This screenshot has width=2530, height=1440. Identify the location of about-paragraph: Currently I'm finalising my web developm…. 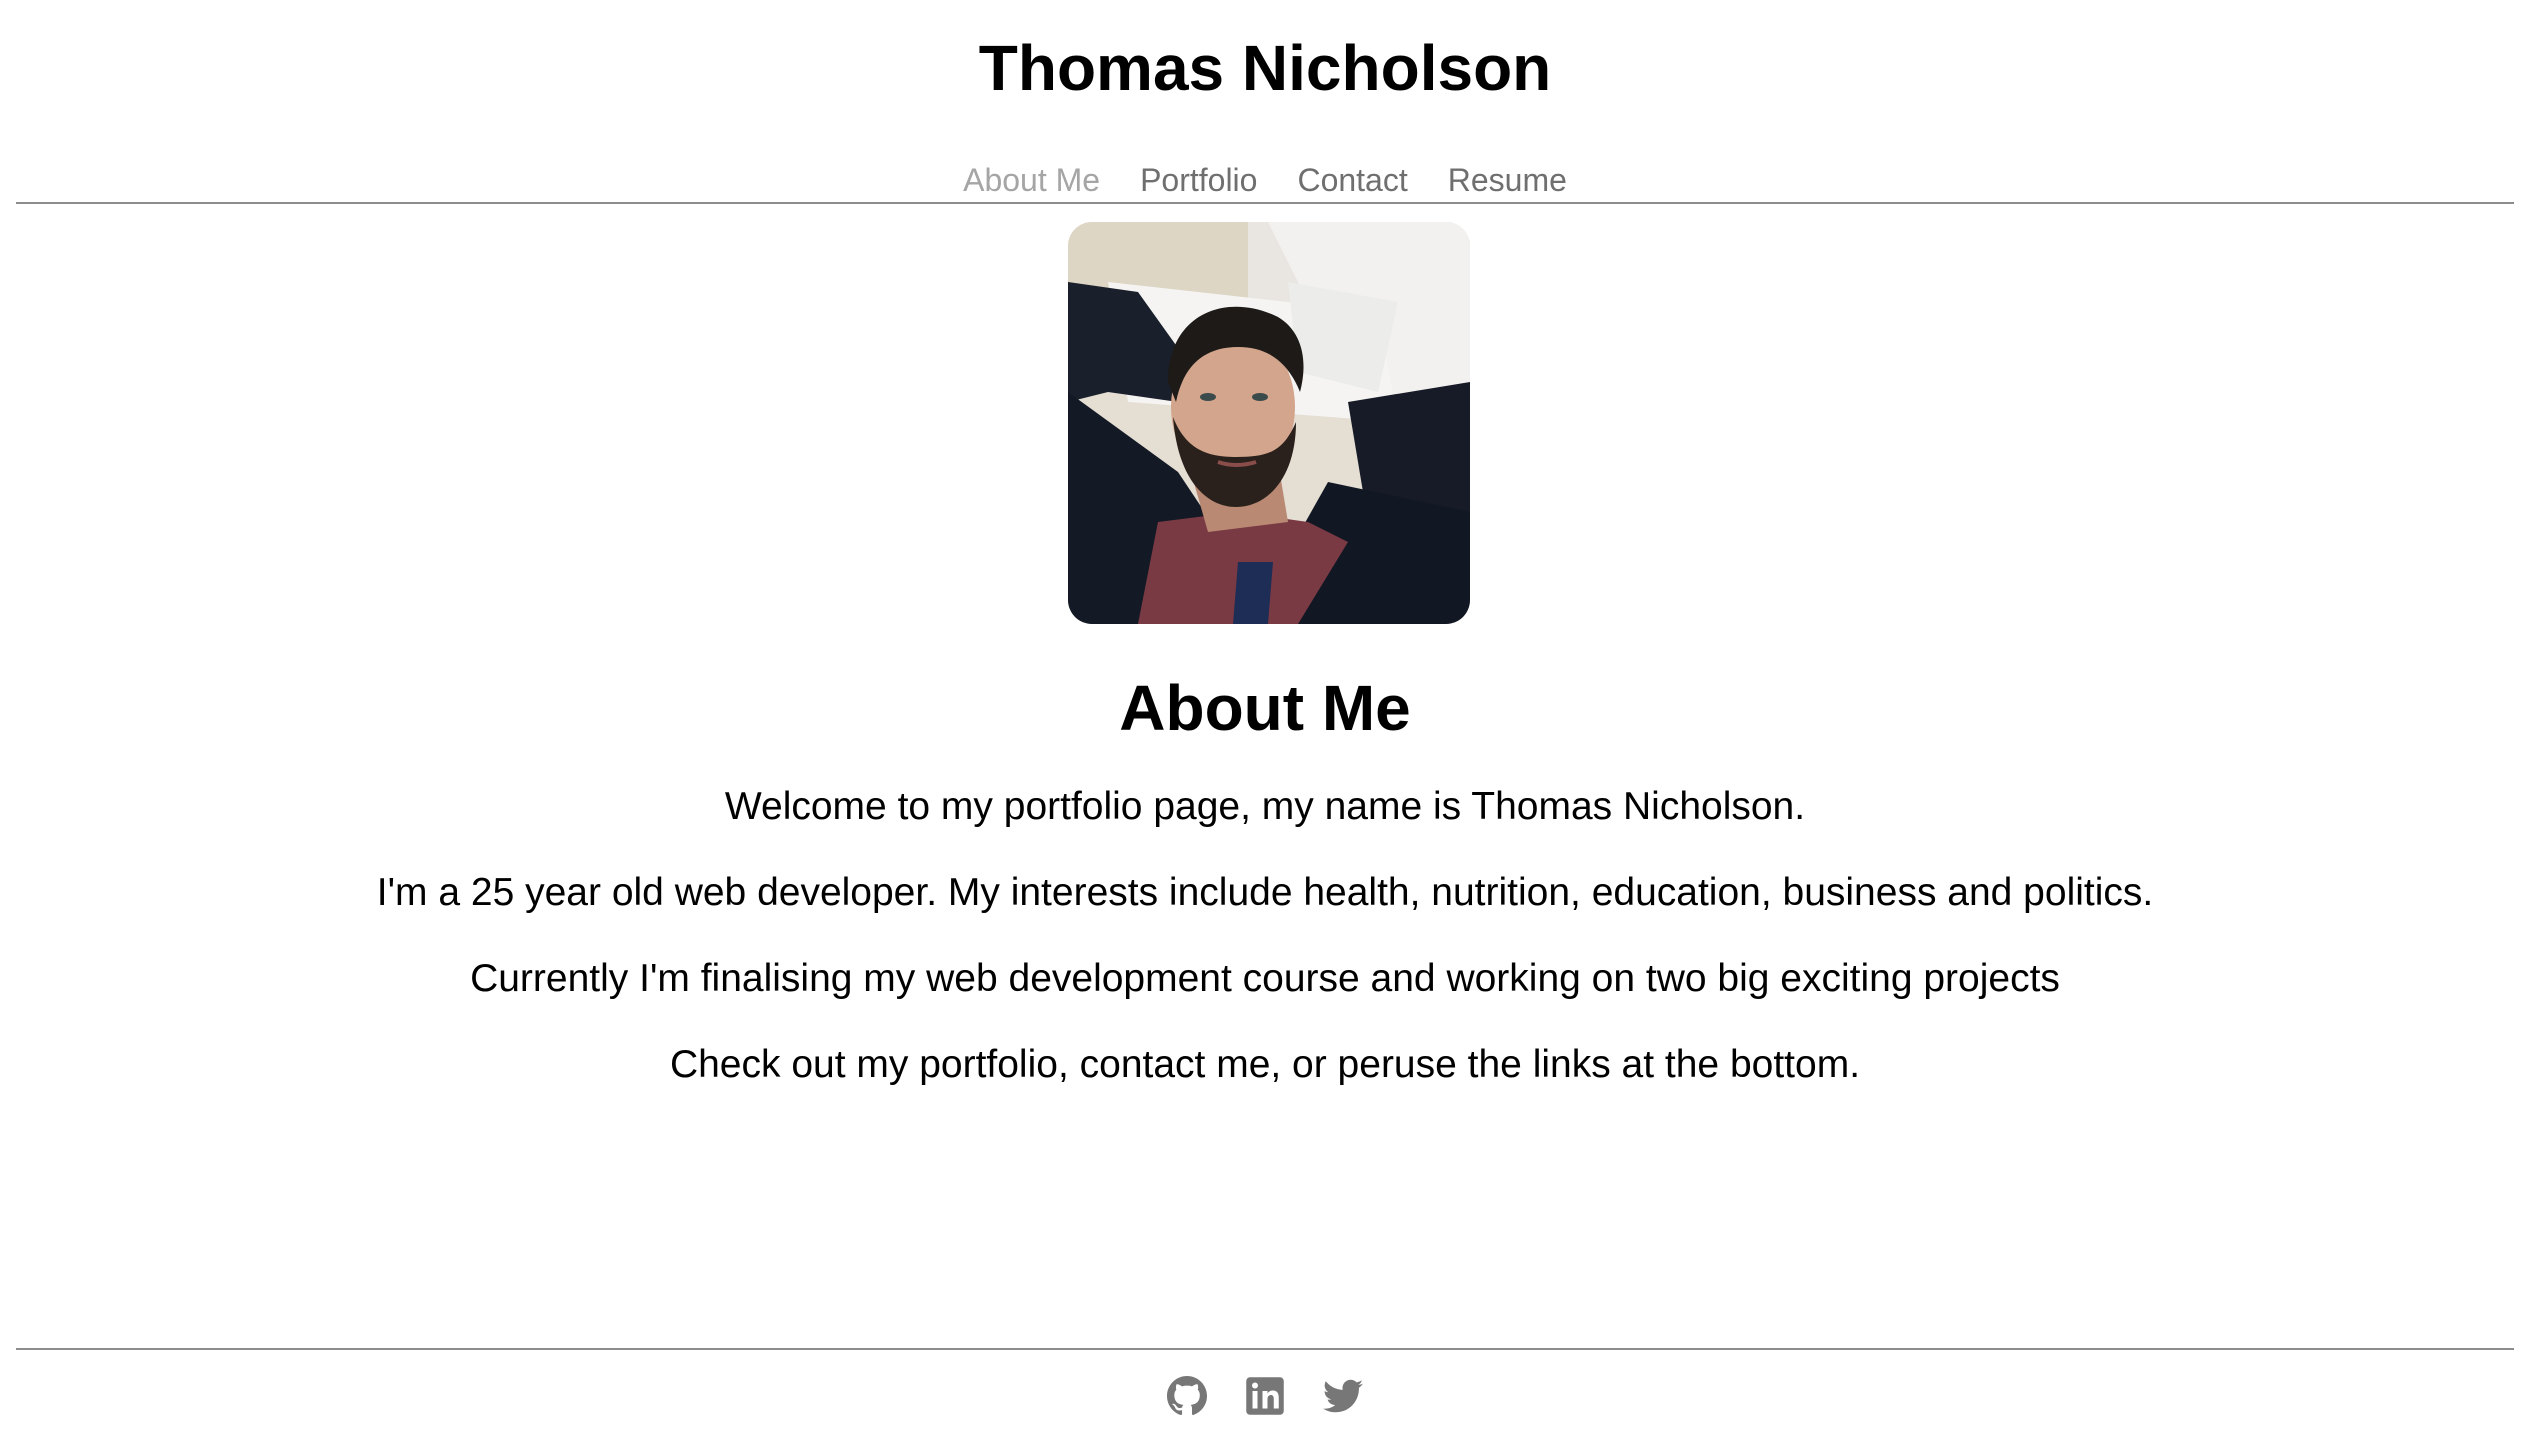
(1265, 978).